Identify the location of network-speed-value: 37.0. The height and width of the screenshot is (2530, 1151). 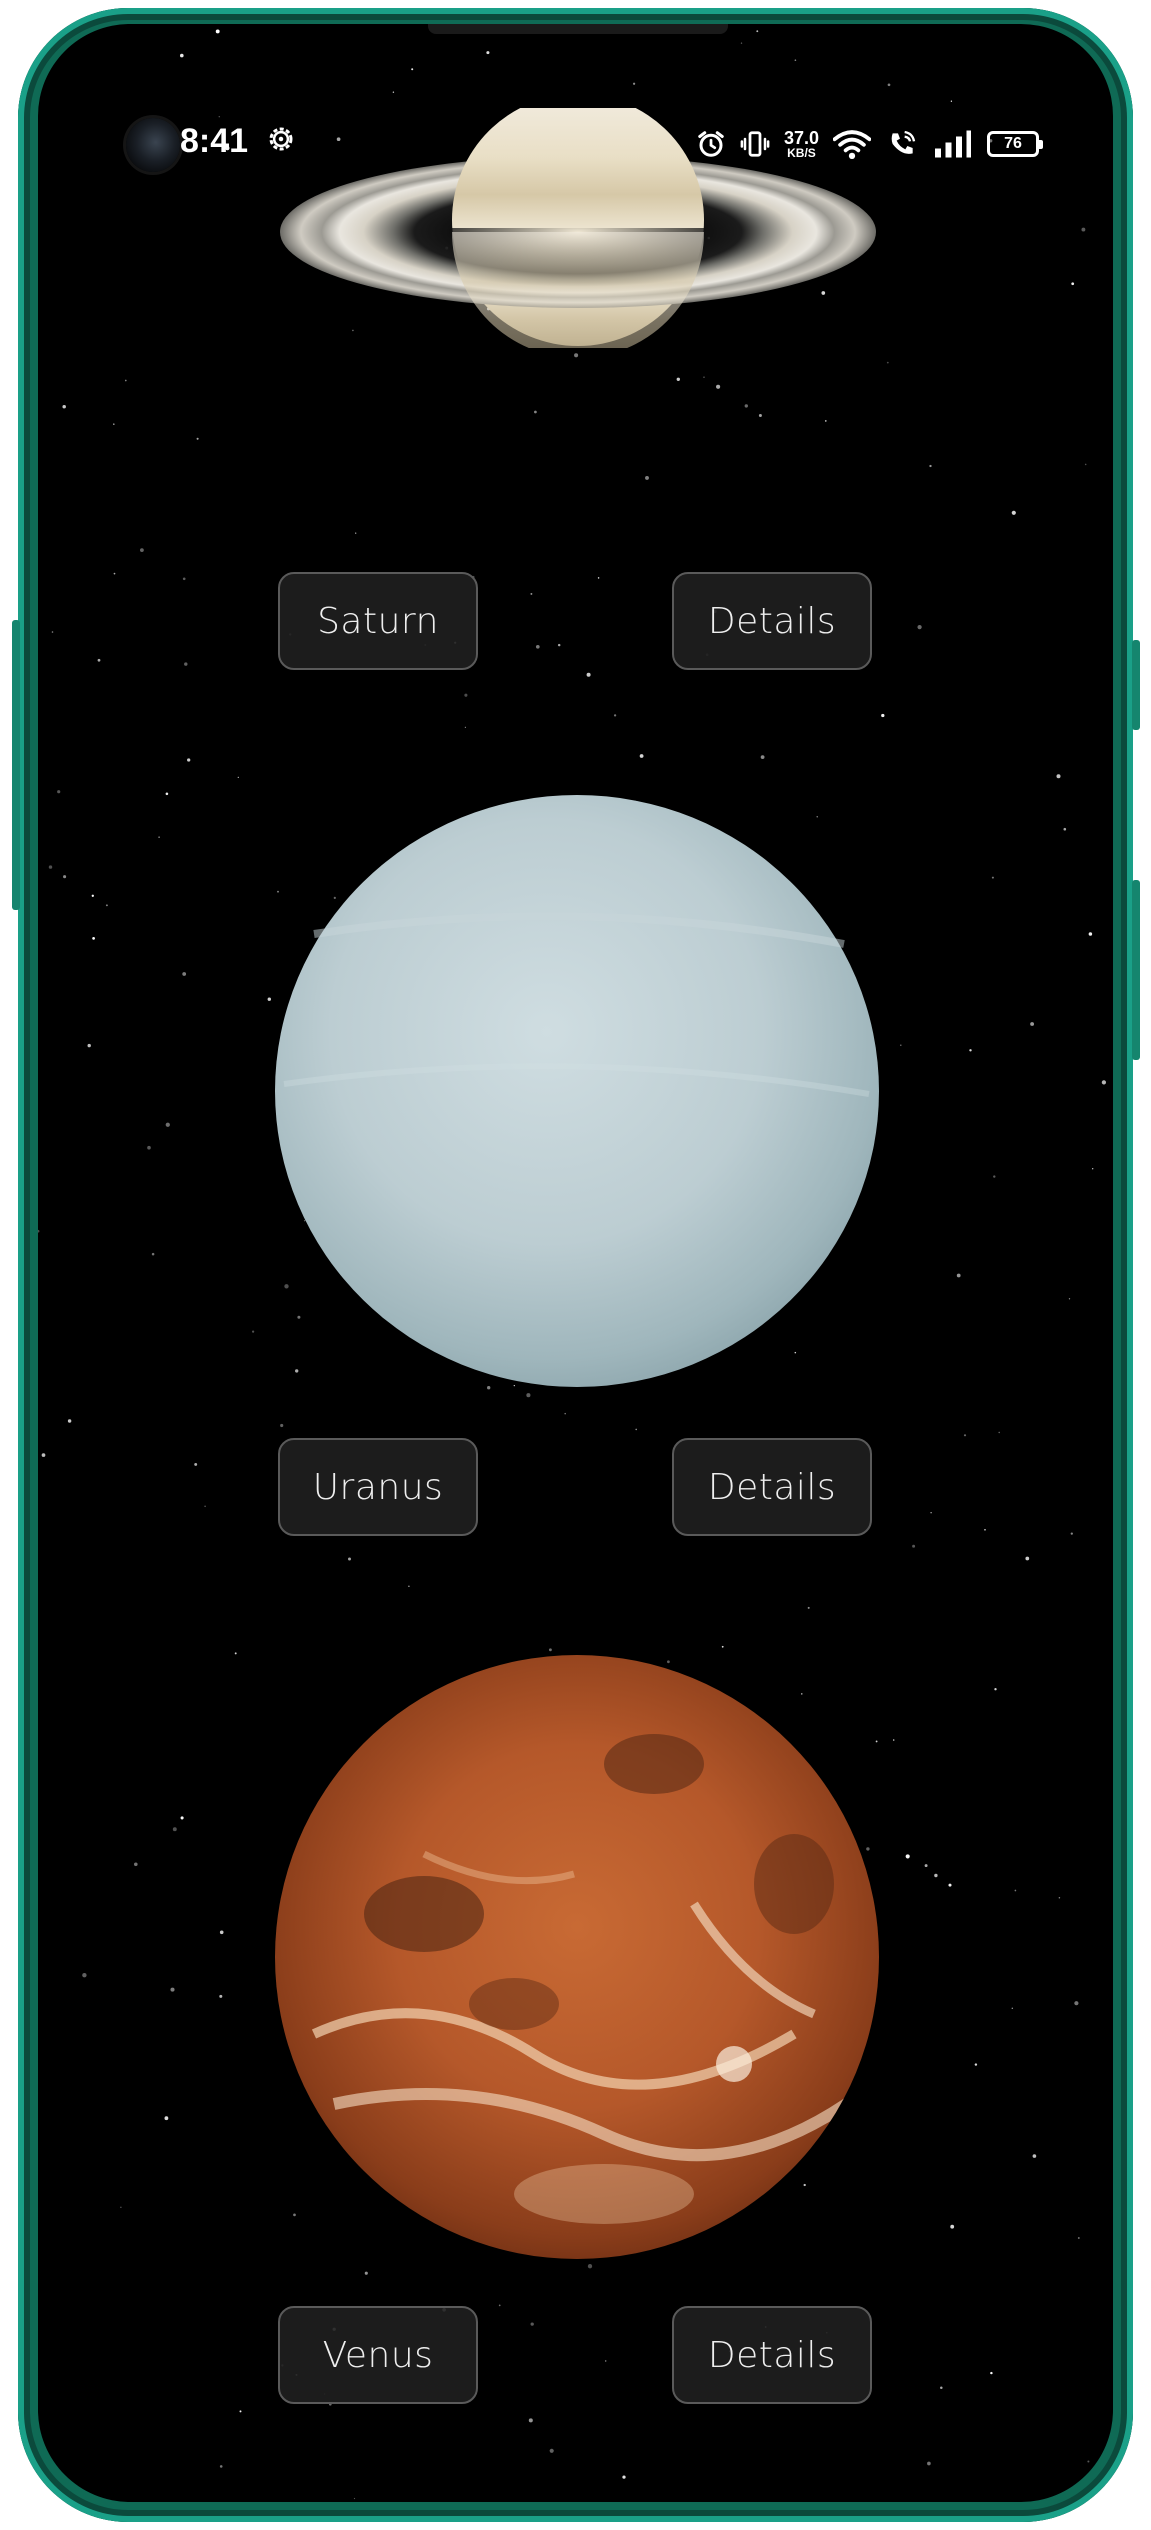
(801, 138).